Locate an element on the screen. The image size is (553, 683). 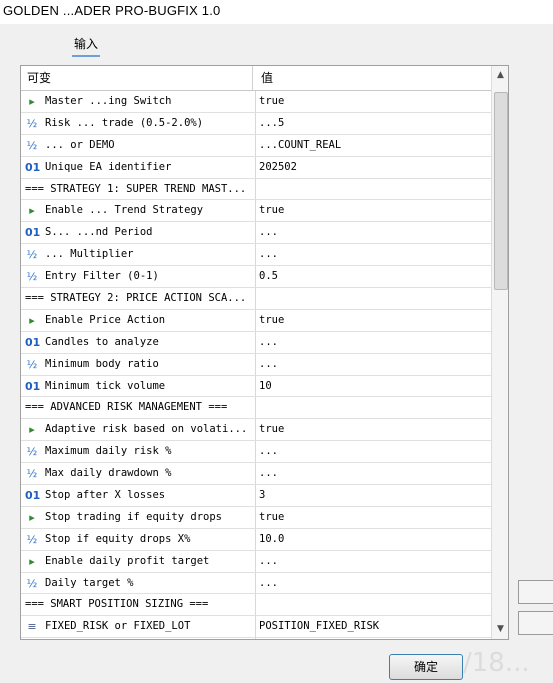
integer-type-icon: 01 is located at coordinates (33, 342).